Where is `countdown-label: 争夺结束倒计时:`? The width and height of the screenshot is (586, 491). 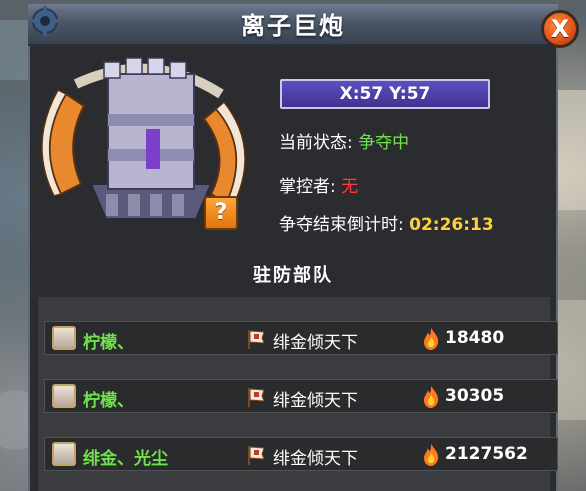
countdown-label: 争夺结束倒计时: is located at coordinates (341, 225).